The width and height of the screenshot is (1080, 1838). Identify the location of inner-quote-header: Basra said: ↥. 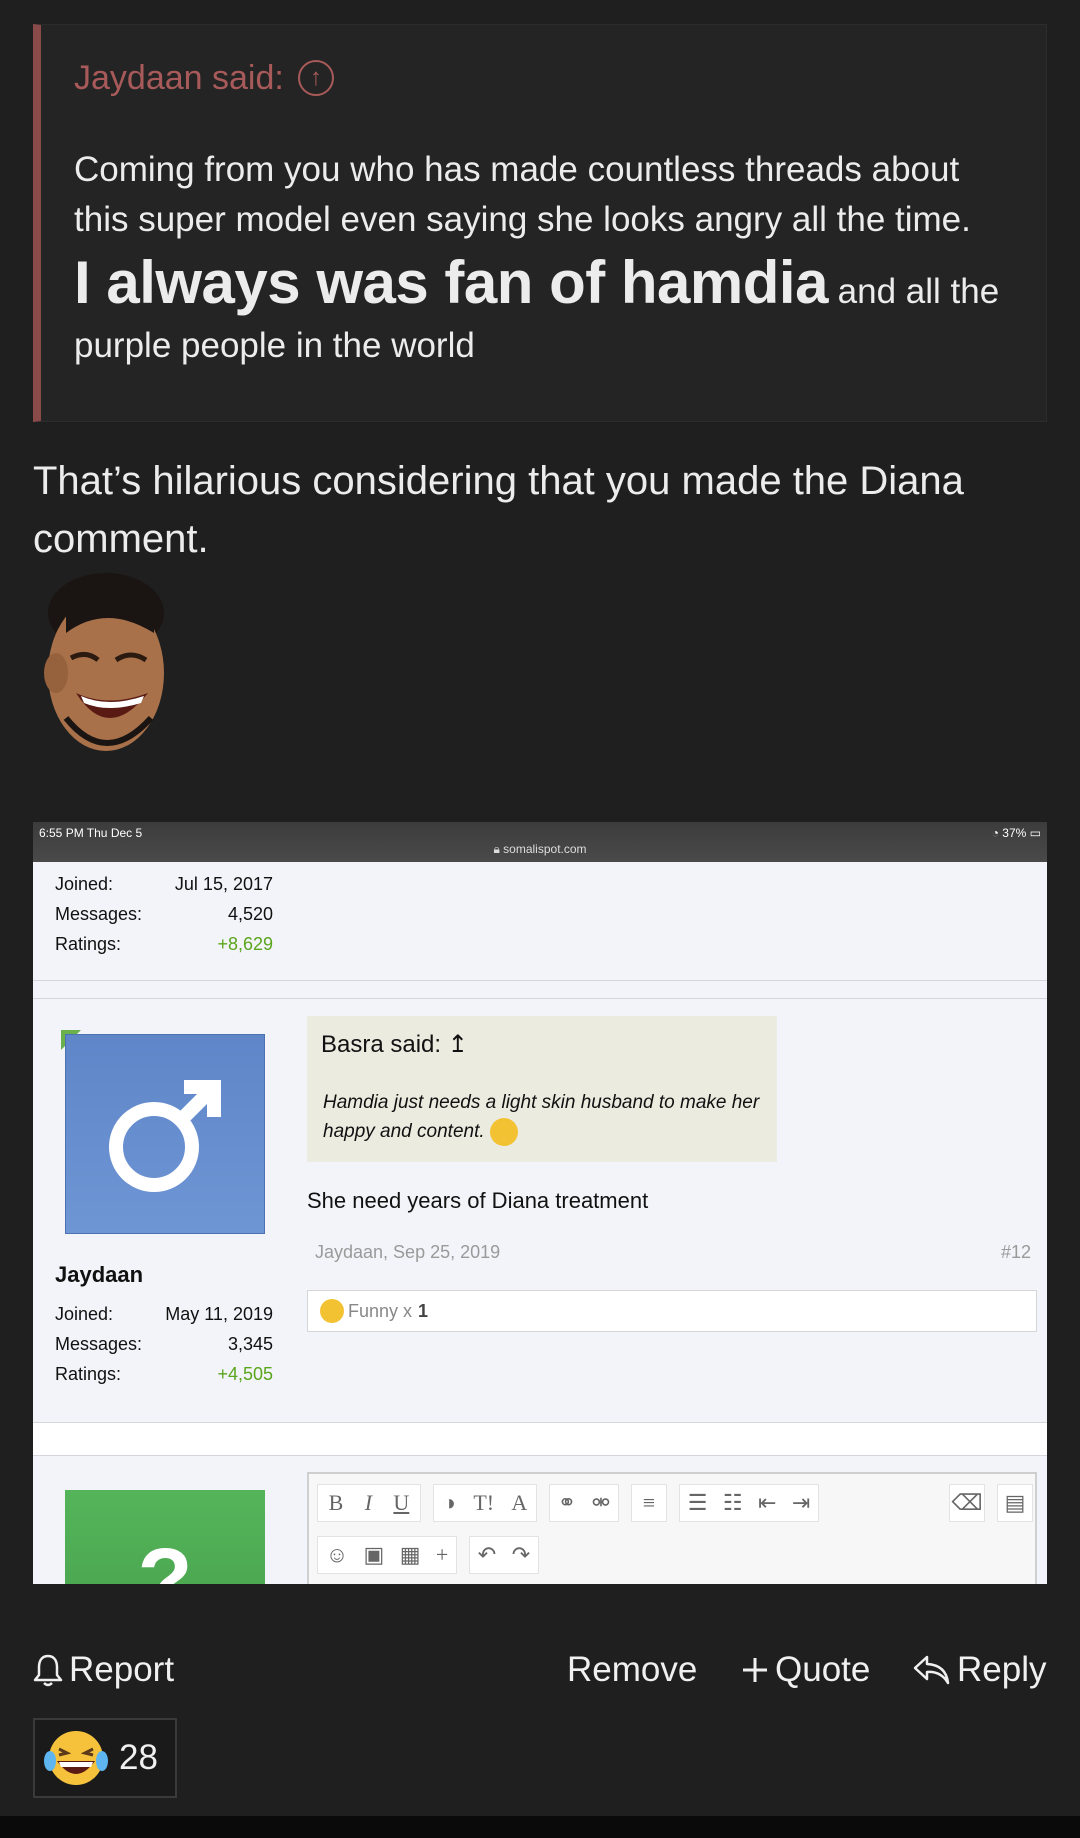
(394, 1044).